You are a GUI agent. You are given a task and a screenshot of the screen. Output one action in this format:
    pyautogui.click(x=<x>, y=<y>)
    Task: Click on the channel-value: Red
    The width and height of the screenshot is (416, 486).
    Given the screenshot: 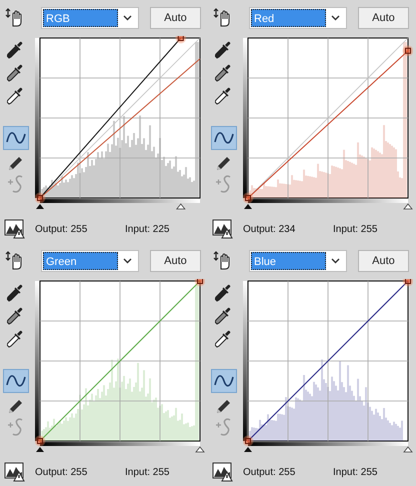 What is the action you would take?
    pyautogui.click(x=288, y=18)
    